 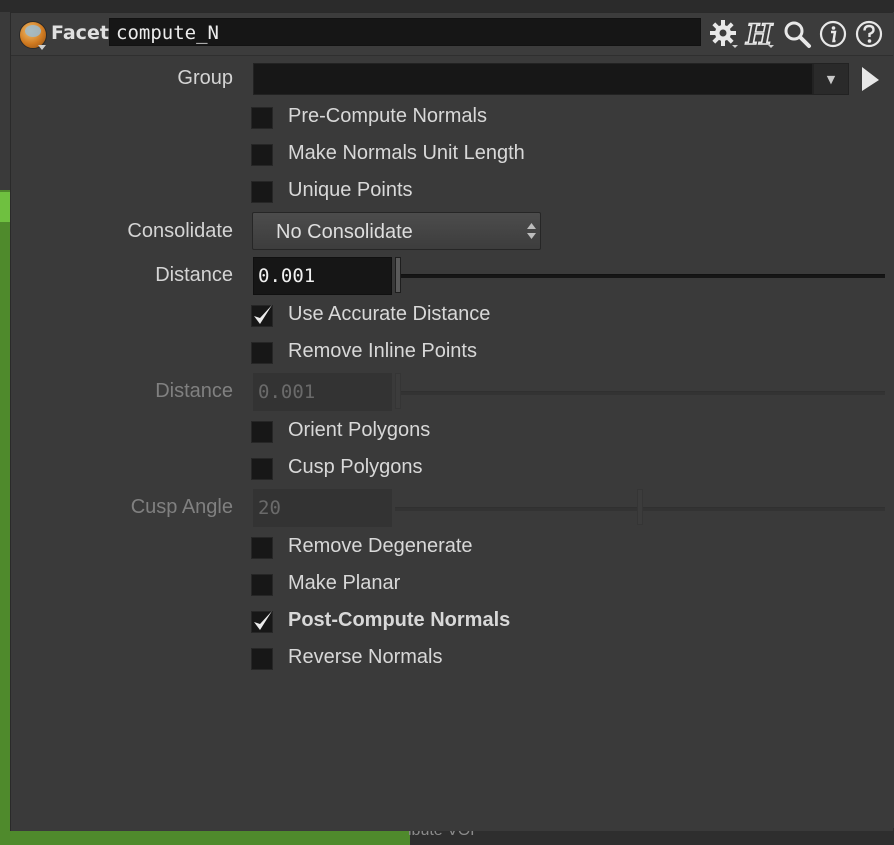 What do you see at coordinates (181, 507) in the screenshot?
I see `cusp-angle-label: Cusp Angle` at bounding box center [181, 507].